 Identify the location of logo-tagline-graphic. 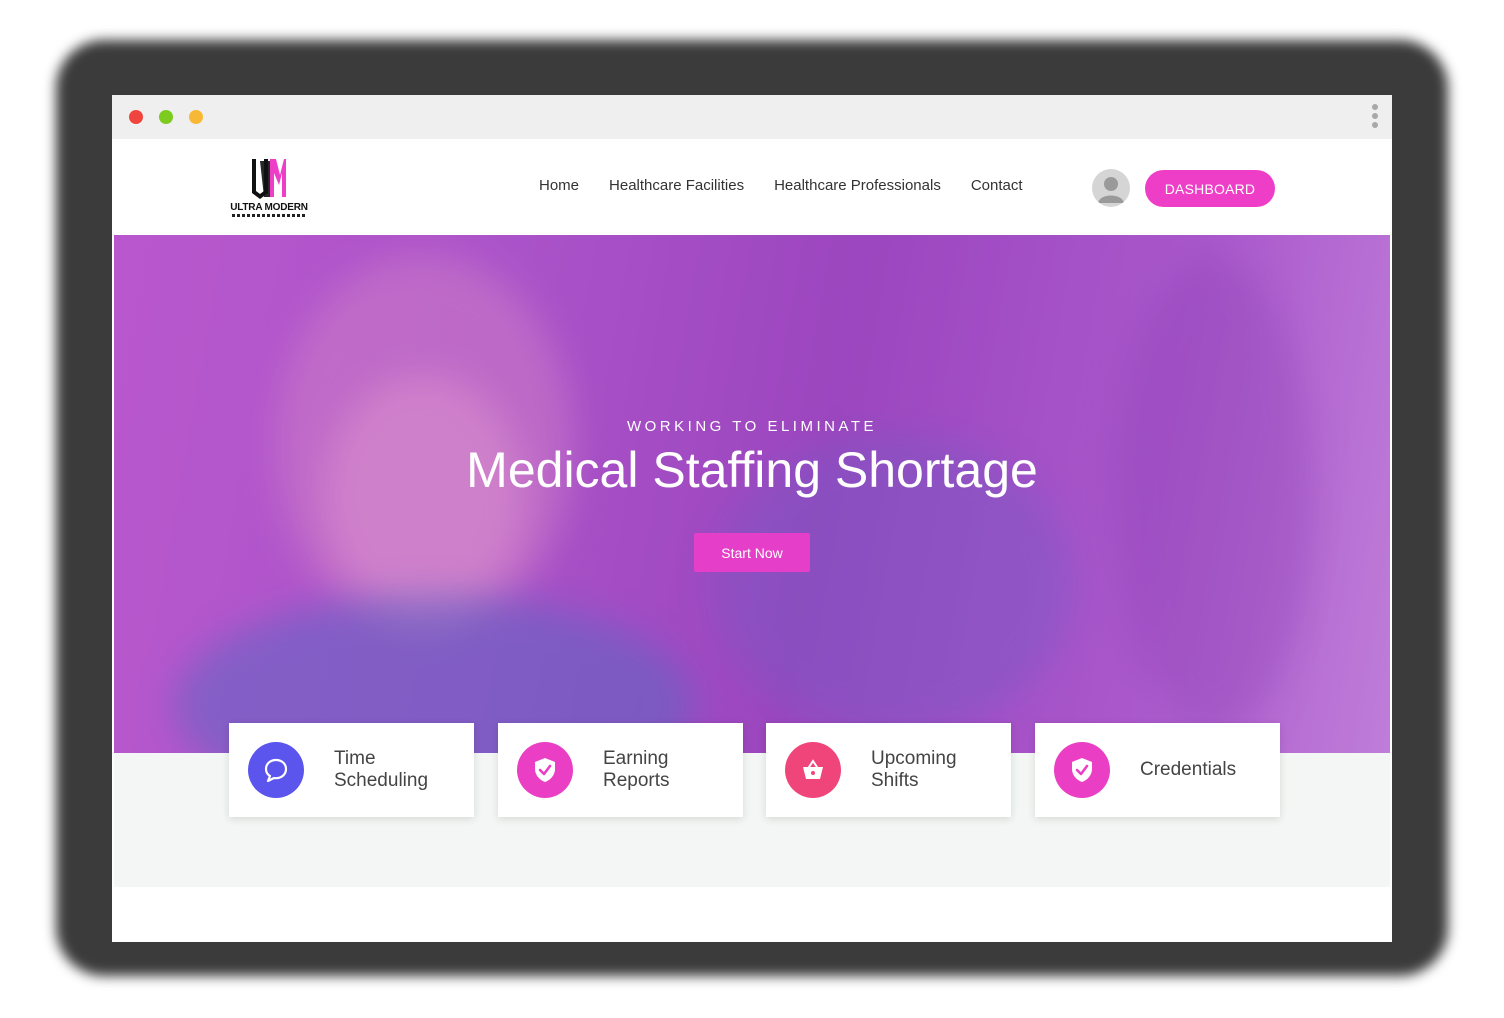
(269, 215).